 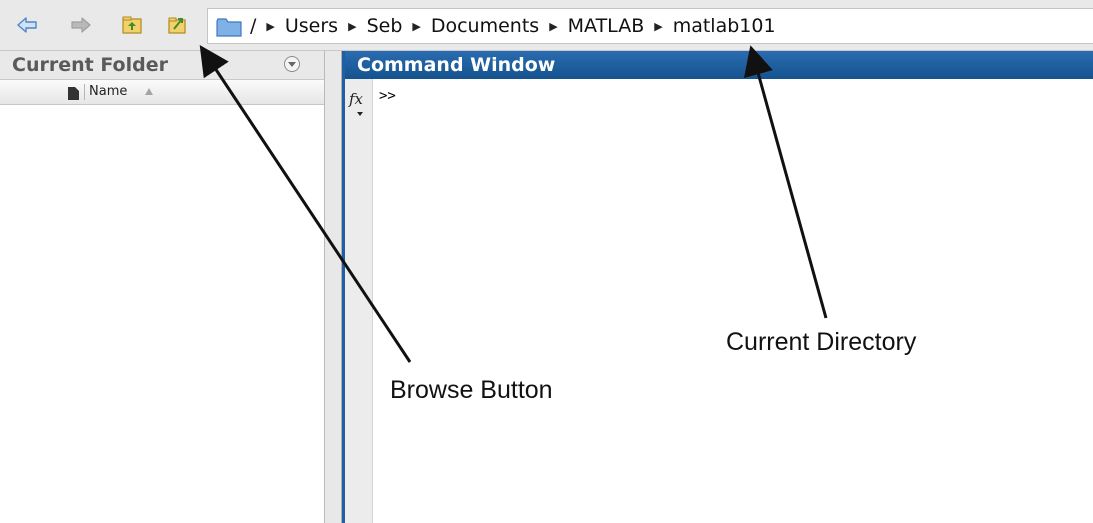 What do you see at coordinates (485, 26) in the screenshot?
I see `breadcrumb-documents: Documents` at bounding box center [485, 26].